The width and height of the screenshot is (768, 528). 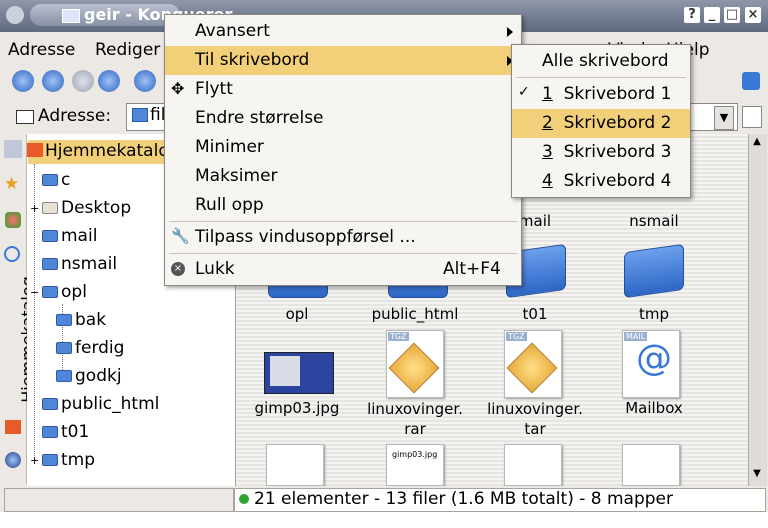 I want to click on address-label: Adresse:, so click(x=75, y=116).